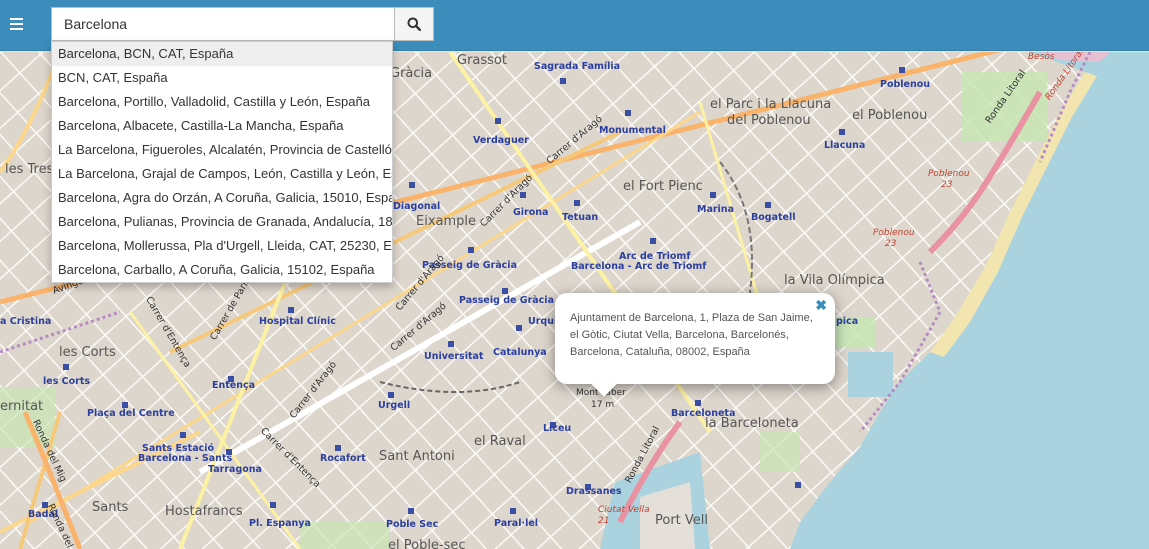  Describe the element at coordinates (890, 115) in the screenshot. I see `district-label: el Poblenou` at that location.